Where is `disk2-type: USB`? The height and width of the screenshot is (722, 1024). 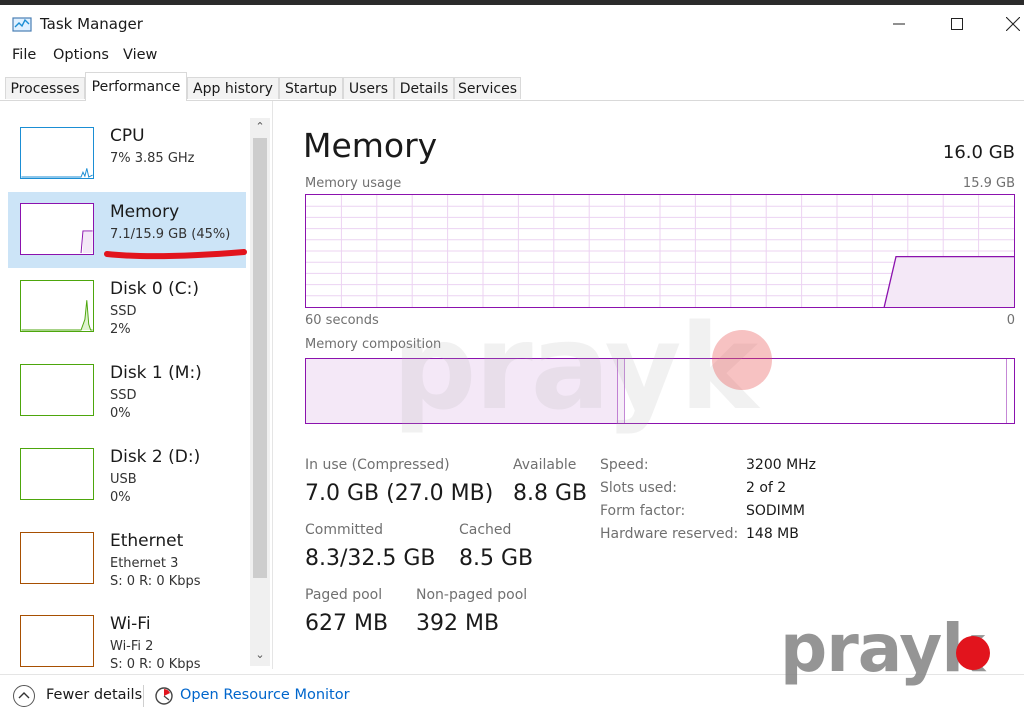
disk2-type: USB is located at coordinates (123, 479).